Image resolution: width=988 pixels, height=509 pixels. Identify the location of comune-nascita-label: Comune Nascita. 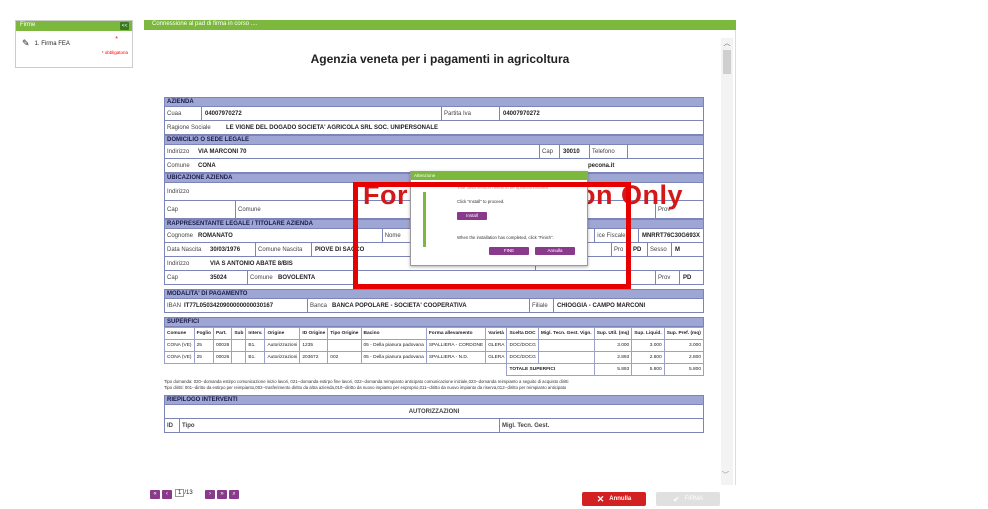
(283, 249).